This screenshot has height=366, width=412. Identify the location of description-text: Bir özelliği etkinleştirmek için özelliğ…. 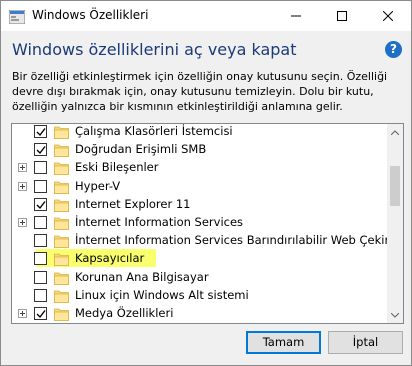
(200, 91).